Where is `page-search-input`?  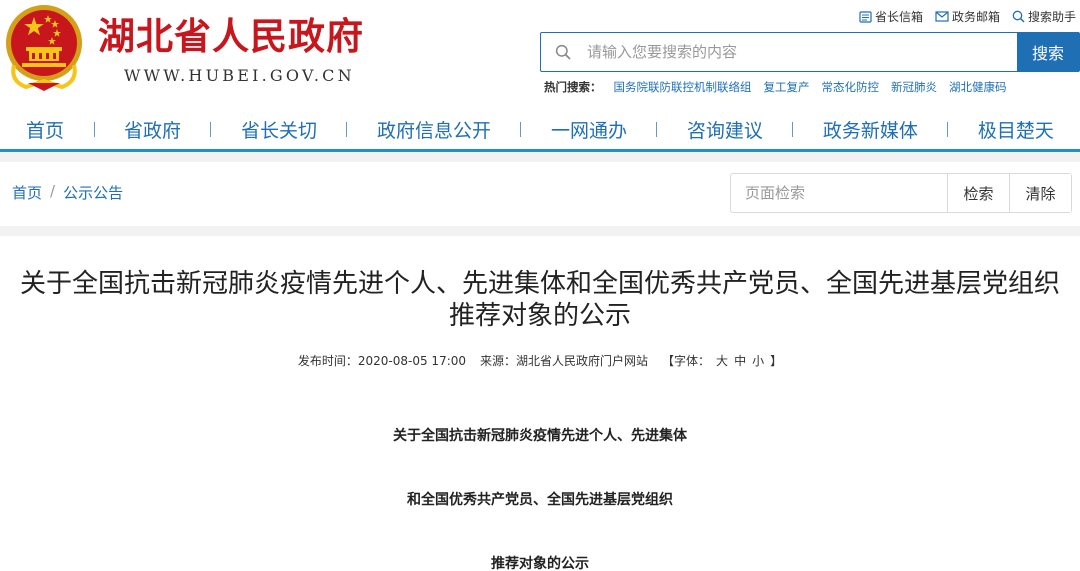
page-search-input is located at coordinates (839, 193).